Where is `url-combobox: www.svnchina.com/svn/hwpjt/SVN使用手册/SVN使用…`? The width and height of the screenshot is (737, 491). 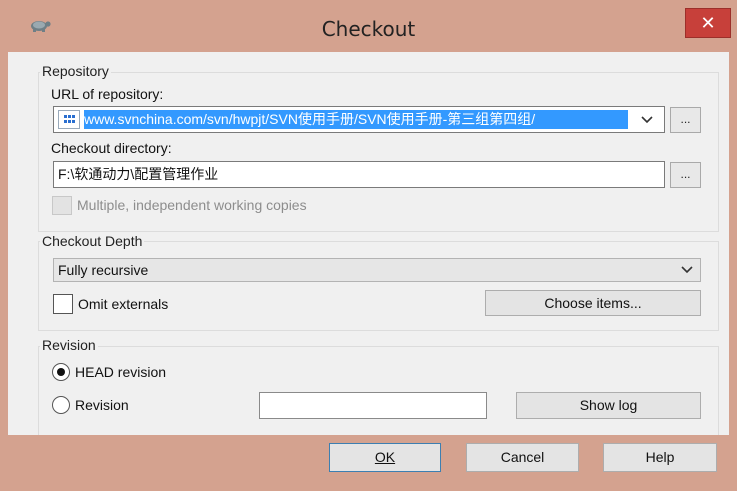 url-combobox: www.svnchina.com/svn/hwpjt/SVN使用手册/SVN使用… is located at coordinates (359, 119).